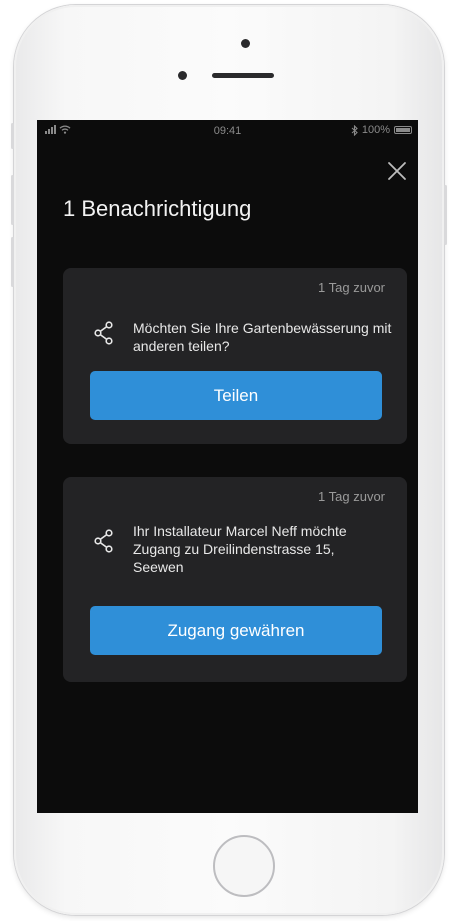 The height and width of the screenshot is (921, 458). What do you see at coordinates (243, 75) in the screenshot?
I see `earpiece-speaker` at bounding box center [243, 75].